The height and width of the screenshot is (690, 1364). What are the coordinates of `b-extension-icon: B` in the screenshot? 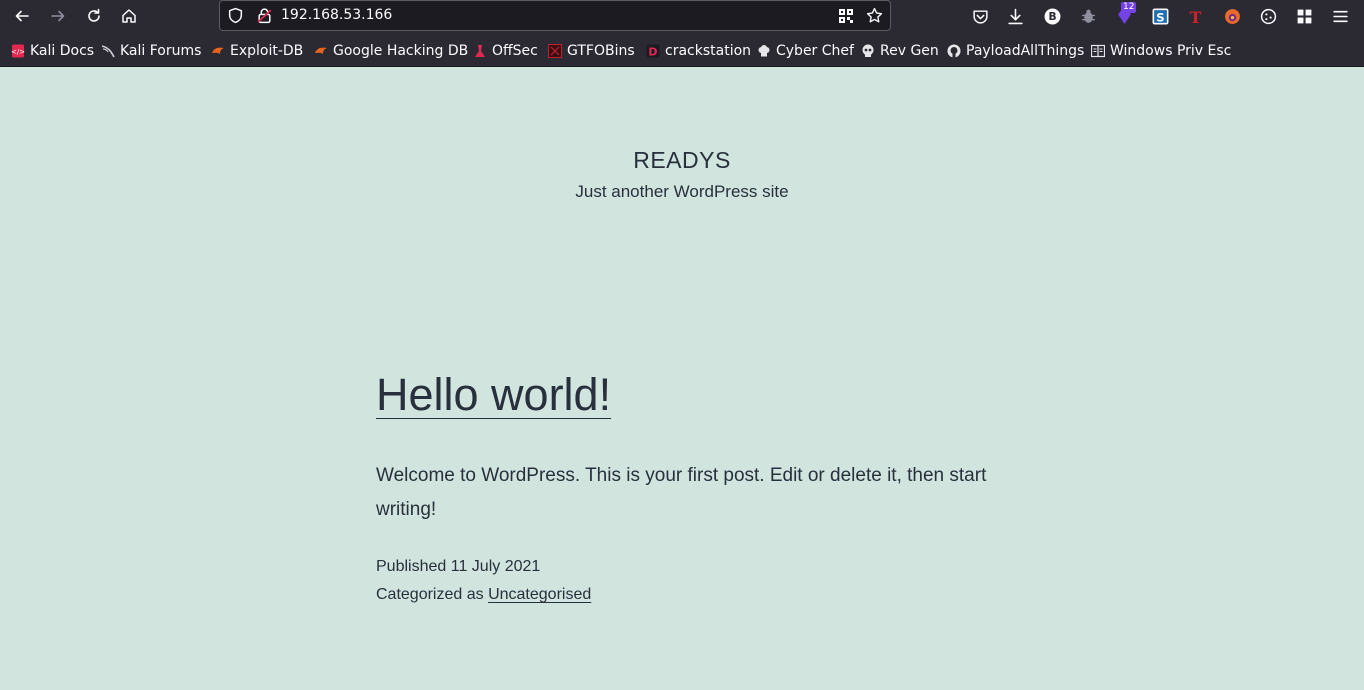 It's located at (1052, 16).